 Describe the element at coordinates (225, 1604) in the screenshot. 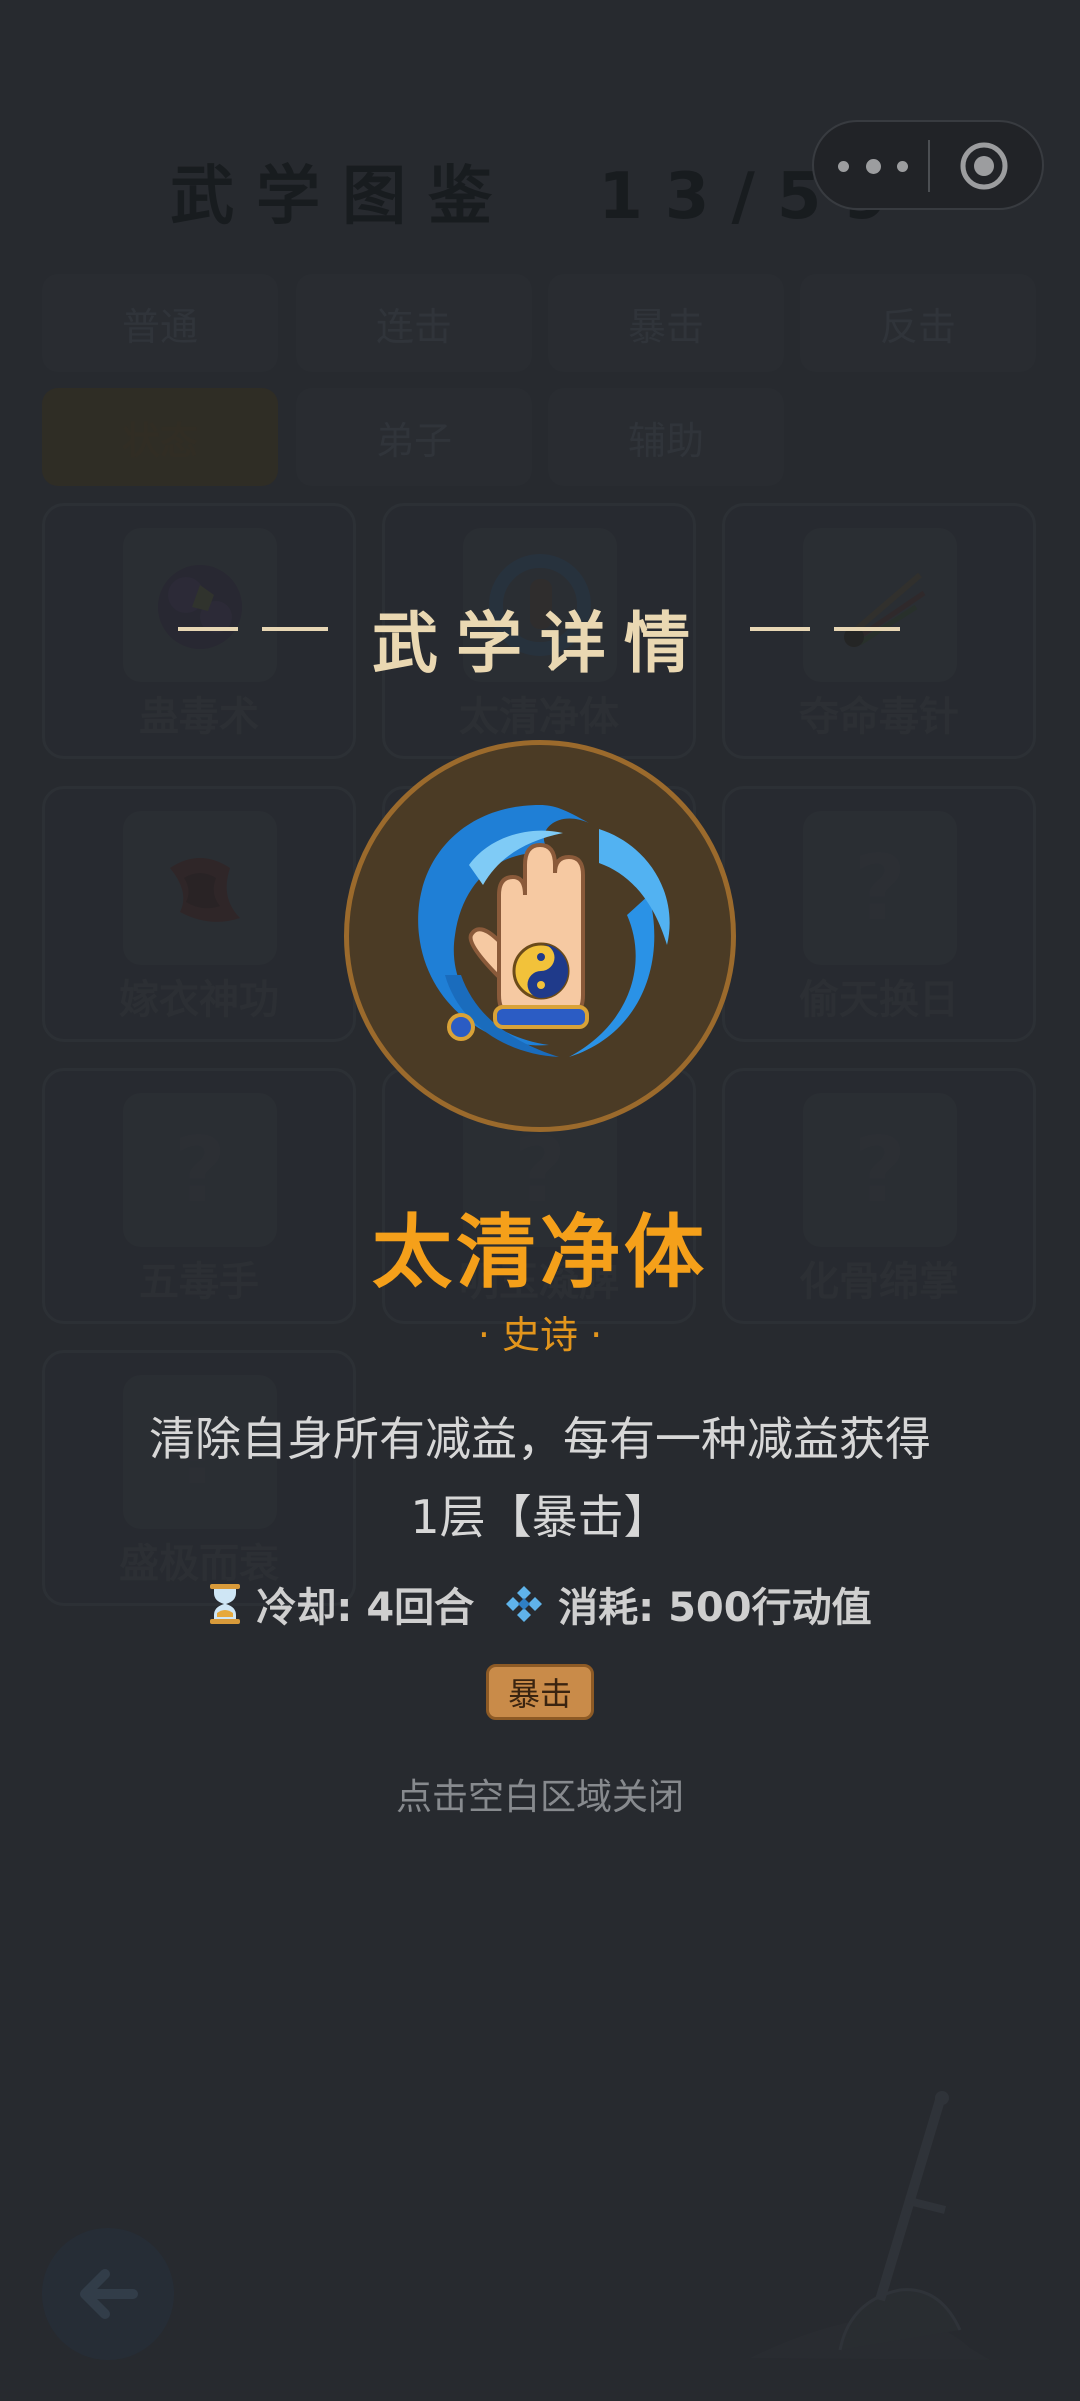

I see `hourglass-icon` at that location.